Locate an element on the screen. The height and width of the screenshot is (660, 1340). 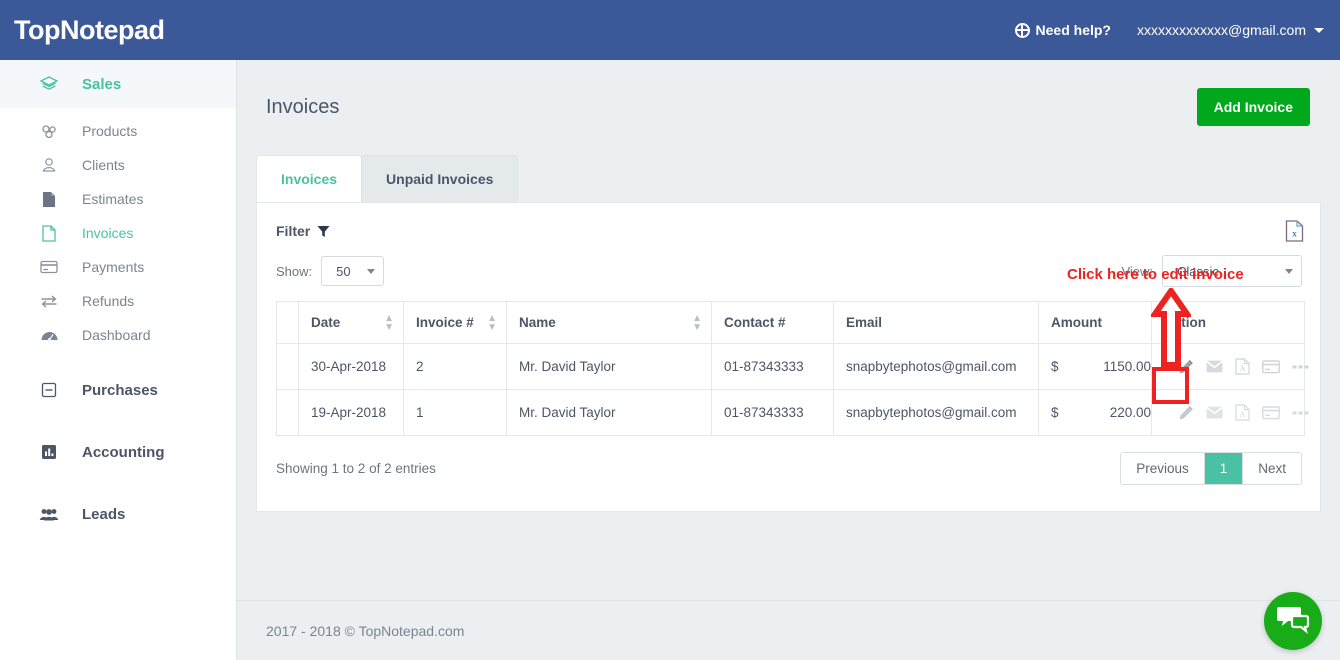
cell-invoice-no: 2 is located at coordinates (455, 366).